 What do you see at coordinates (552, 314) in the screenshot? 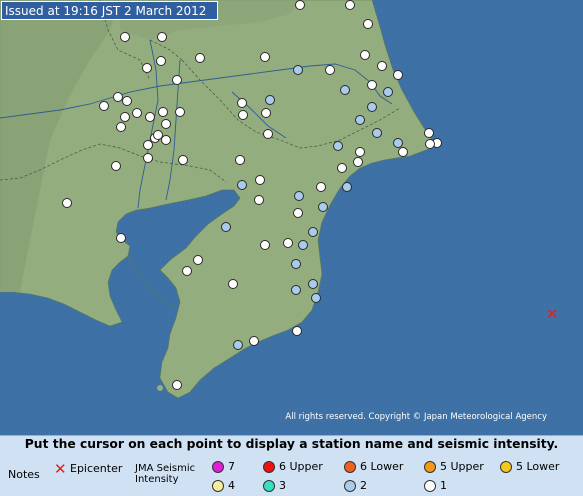
I see `epicenter-marker: ✕` at bounding box center [552, 314].